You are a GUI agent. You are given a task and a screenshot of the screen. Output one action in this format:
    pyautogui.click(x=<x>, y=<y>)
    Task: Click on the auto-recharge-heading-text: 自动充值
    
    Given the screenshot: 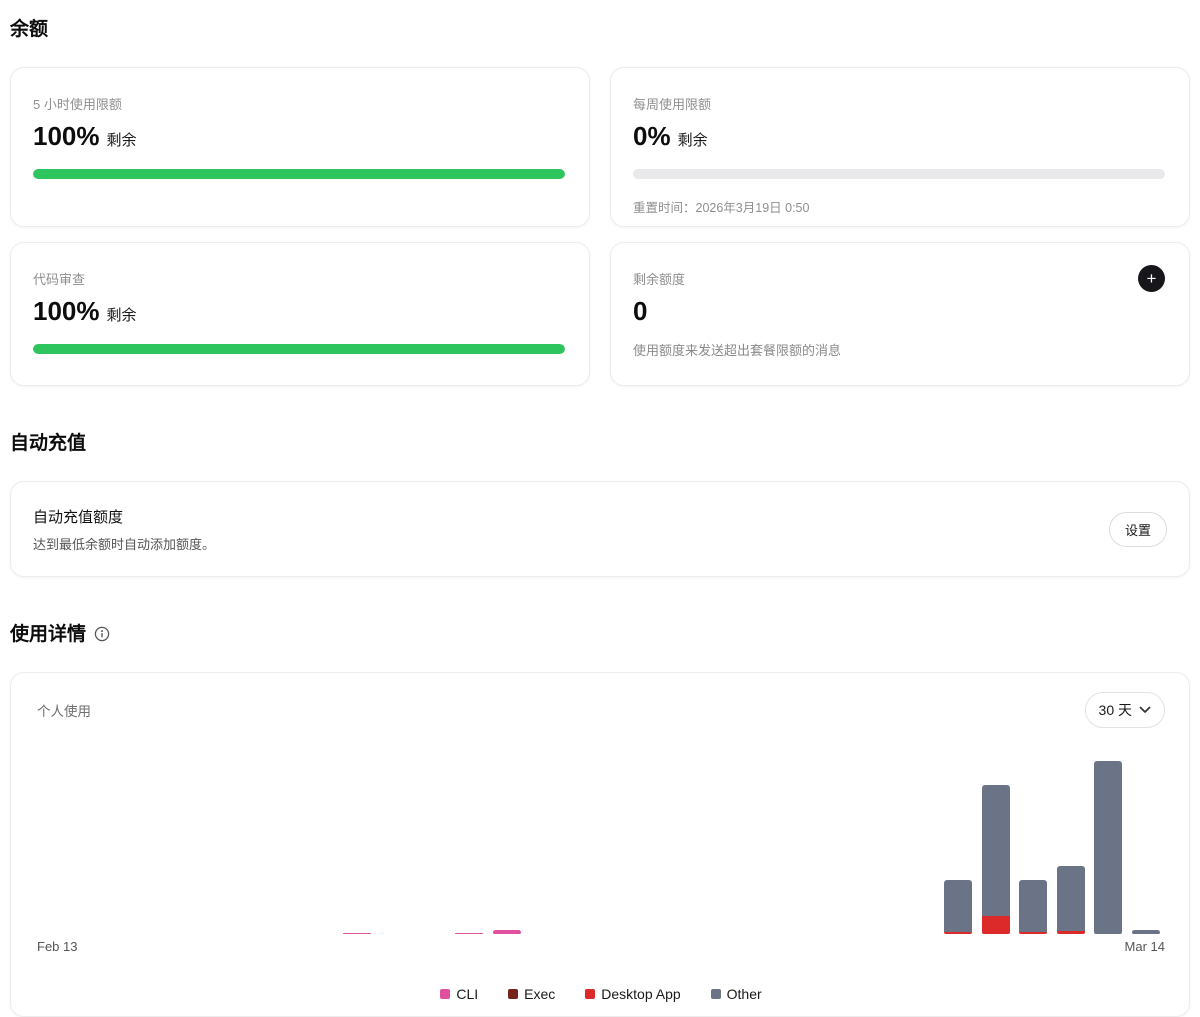 What is the action you would take?
    pyautogui.click(x=48, y=443)
    